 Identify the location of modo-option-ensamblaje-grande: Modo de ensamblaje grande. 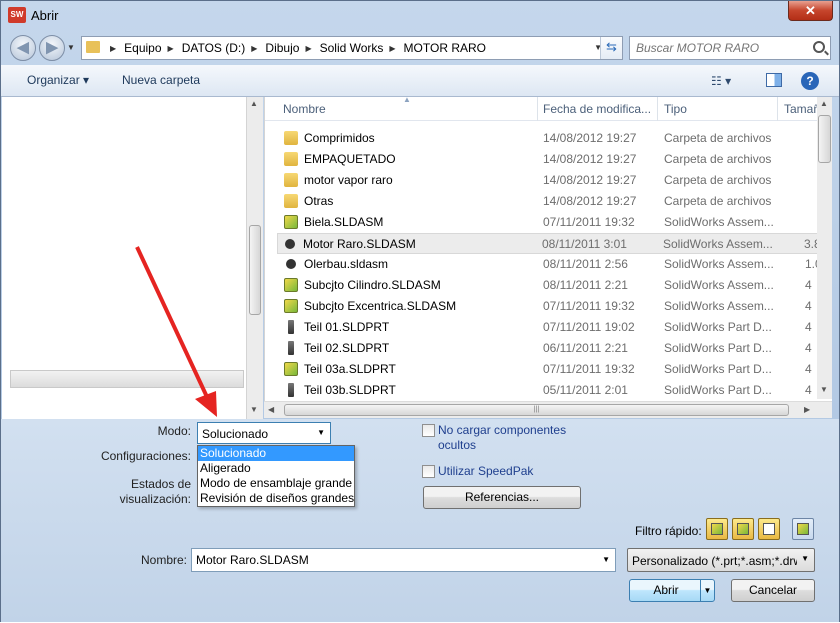
(276, 483).